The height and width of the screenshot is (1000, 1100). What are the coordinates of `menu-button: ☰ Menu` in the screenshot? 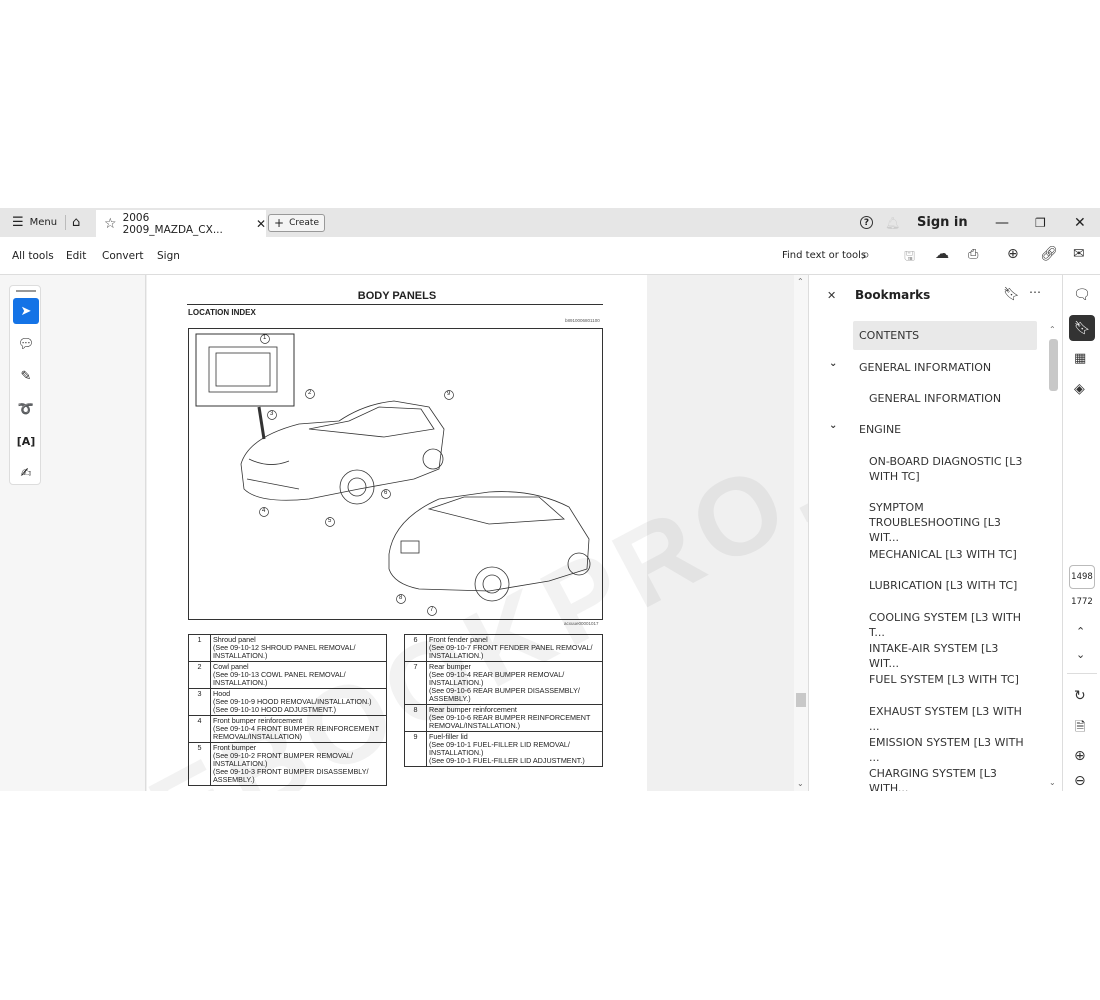 It's located at (34, 222).